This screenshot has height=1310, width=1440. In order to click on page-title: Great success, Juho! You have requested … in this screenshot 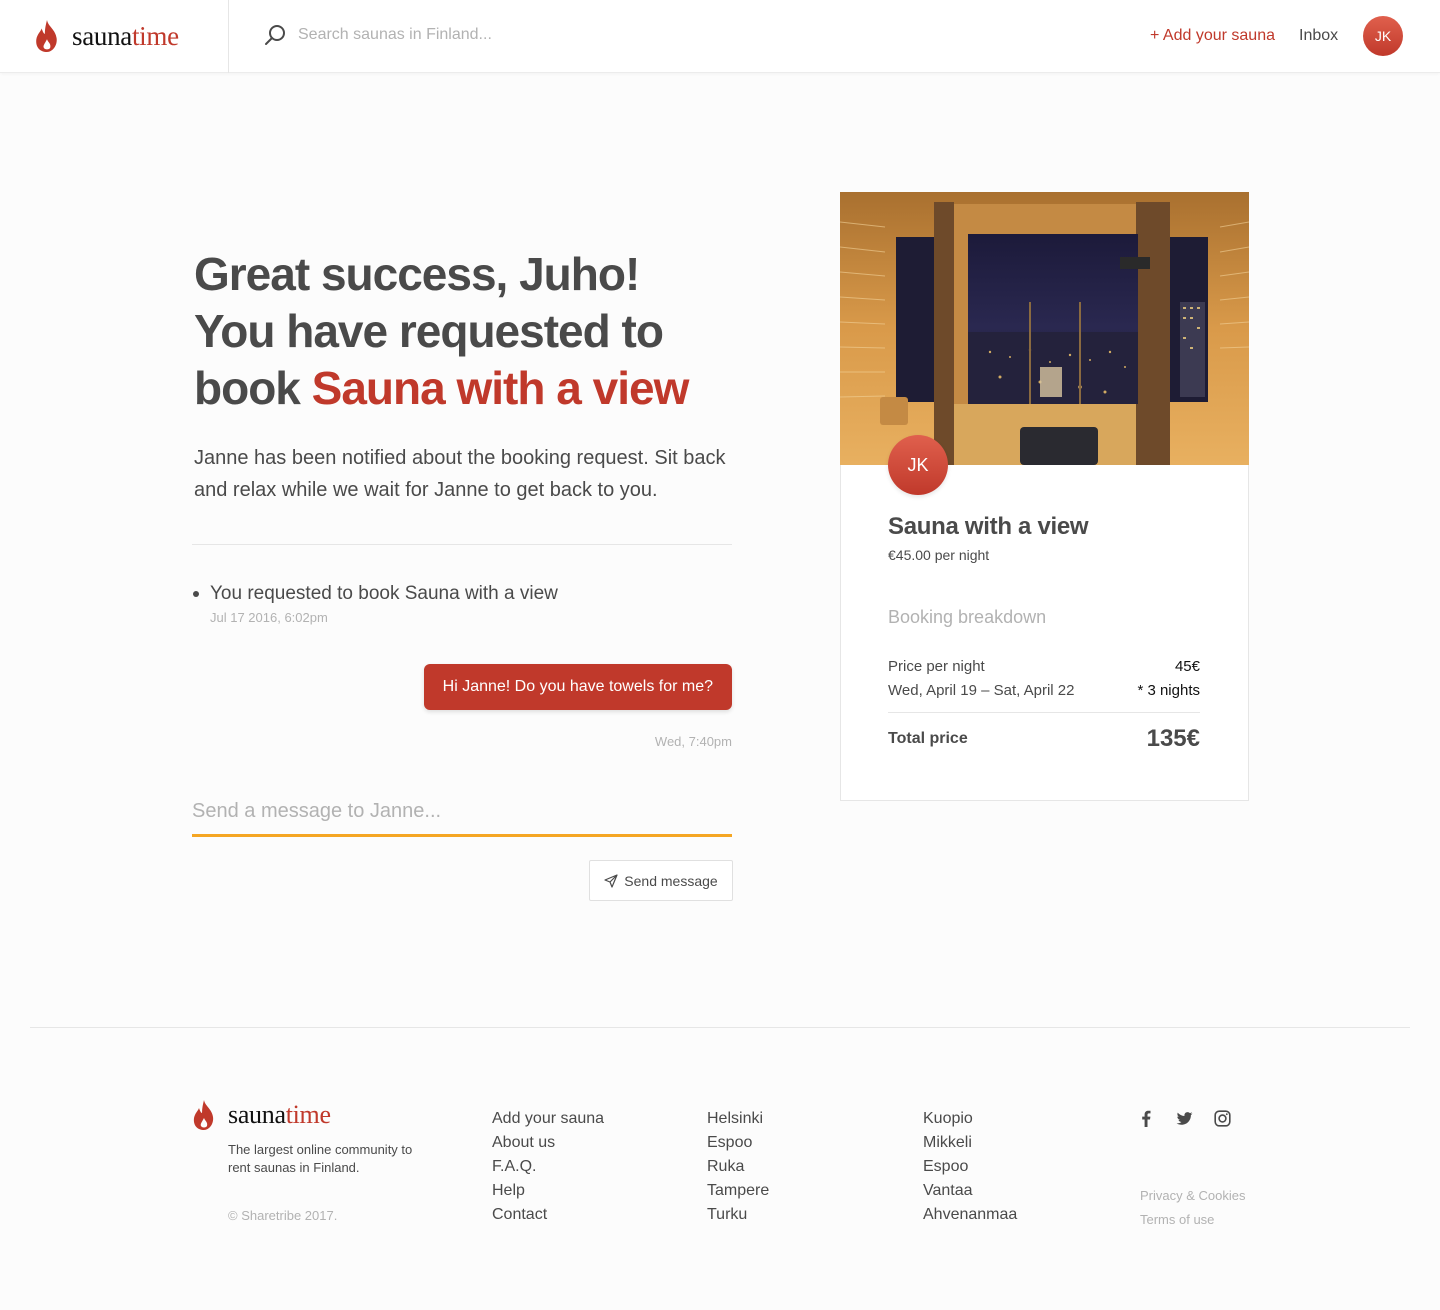, I will do `click(504, 331)`.